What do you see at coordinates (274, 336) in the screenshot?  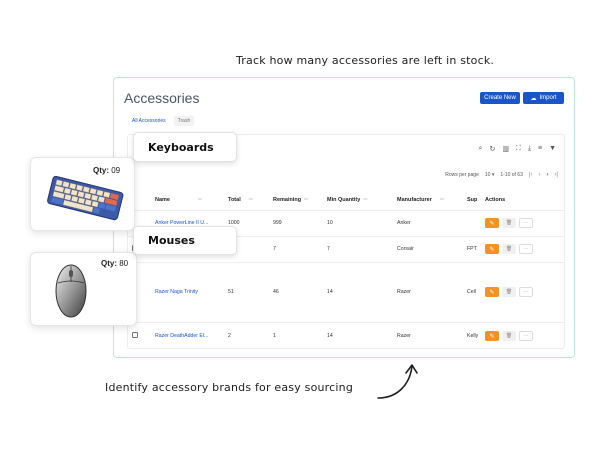 I see `row-remaining: 1` at bounding box center [274, 336].